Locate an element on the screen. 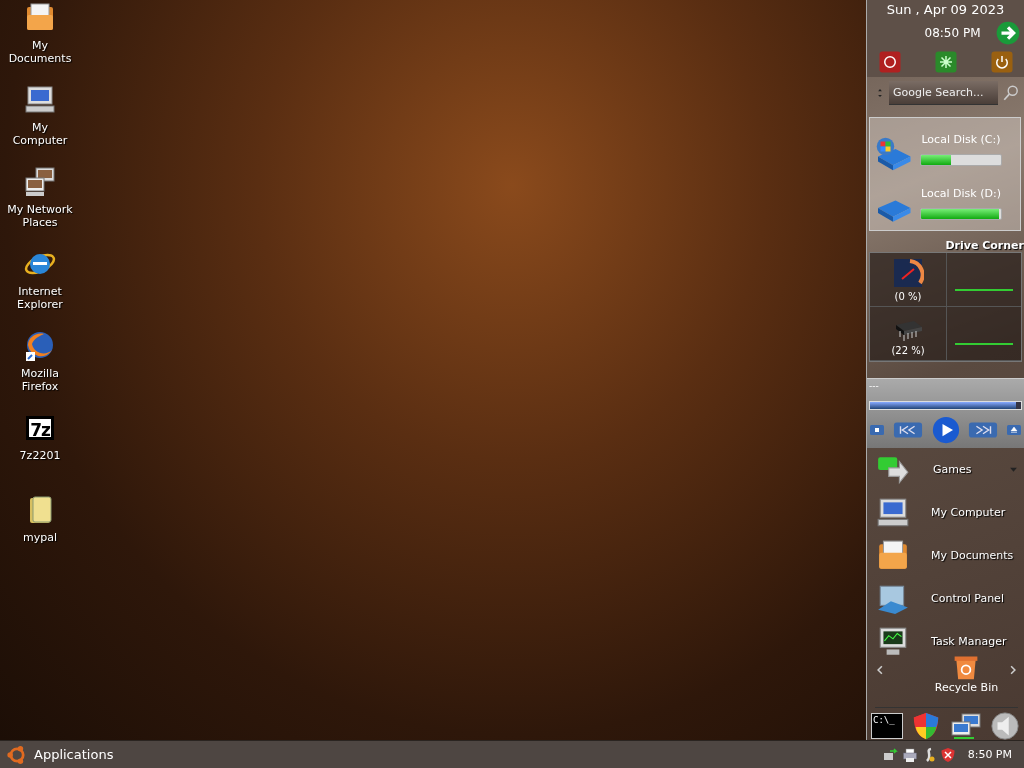 This screenshot has height=768, width=1024. arrow-right-icon is located at coordinates (1007, 33).